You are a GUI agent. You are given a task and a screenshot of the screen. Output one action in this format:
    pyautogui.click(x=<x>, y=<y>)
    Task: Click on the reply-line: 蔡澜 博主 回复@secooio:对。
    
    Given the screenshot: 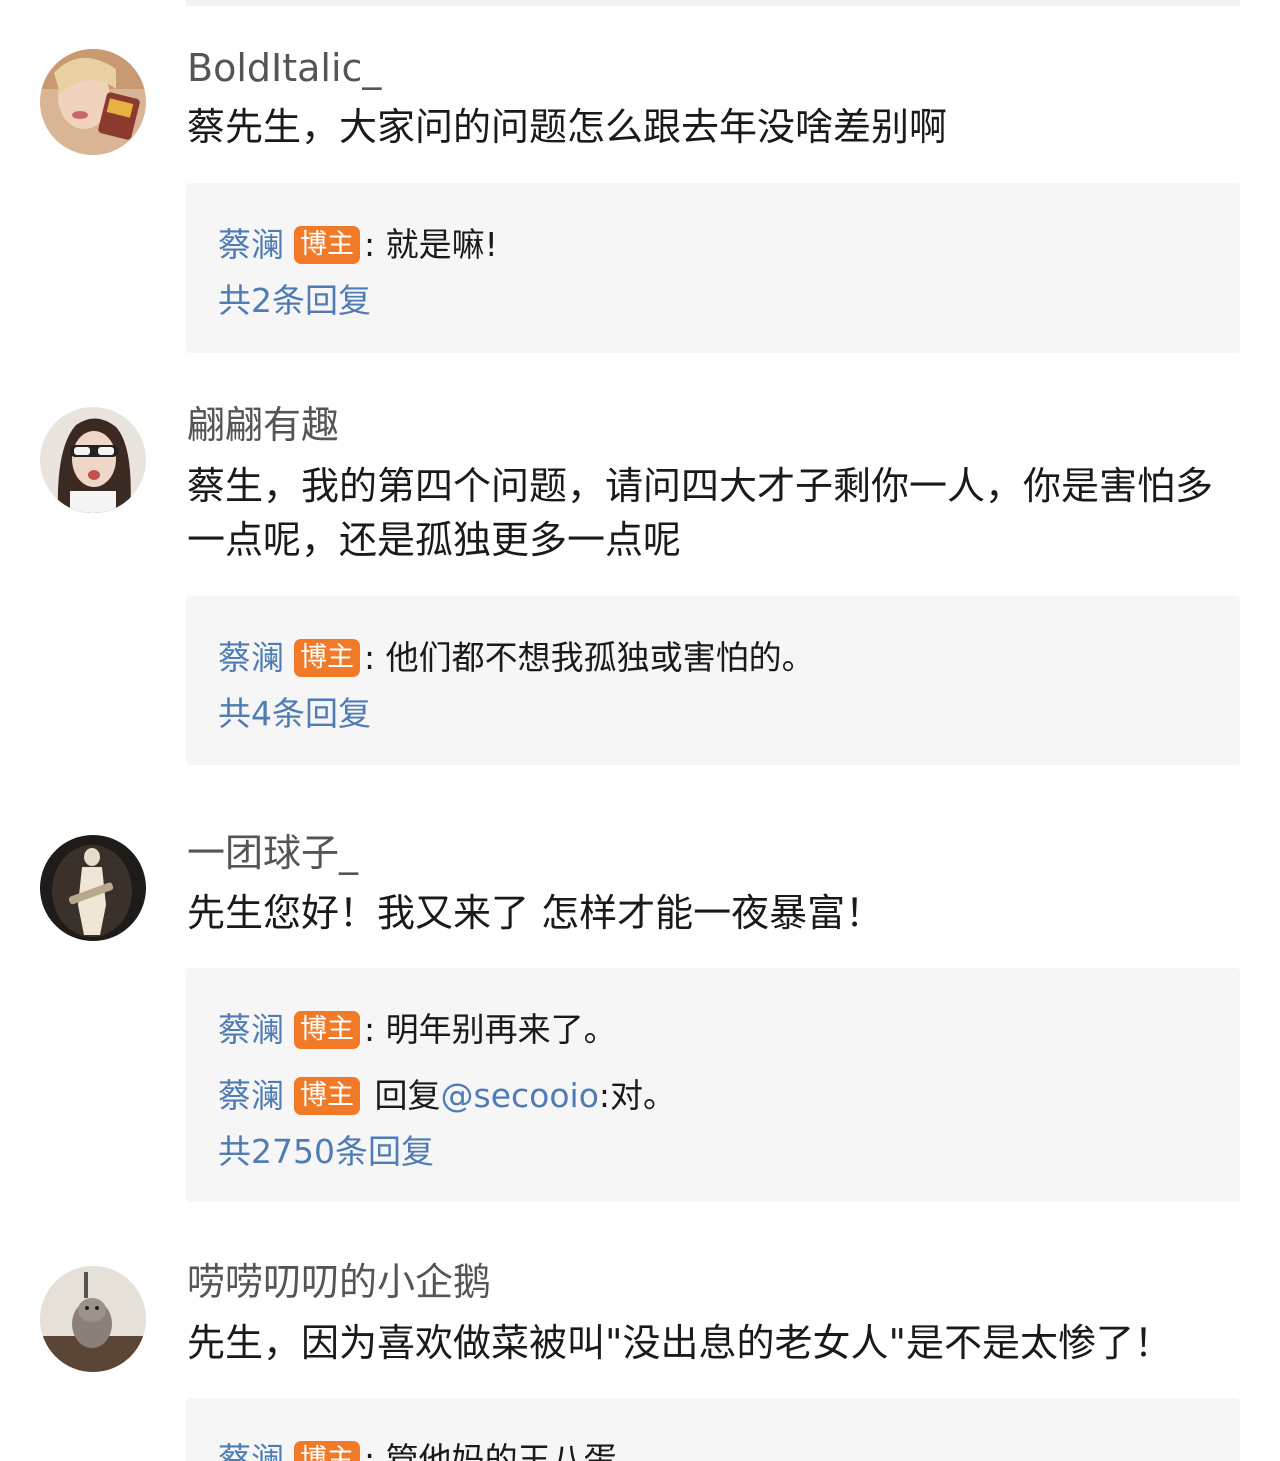 What is the action you would take?
    pyautogui.click(x=447, y=1096)
    